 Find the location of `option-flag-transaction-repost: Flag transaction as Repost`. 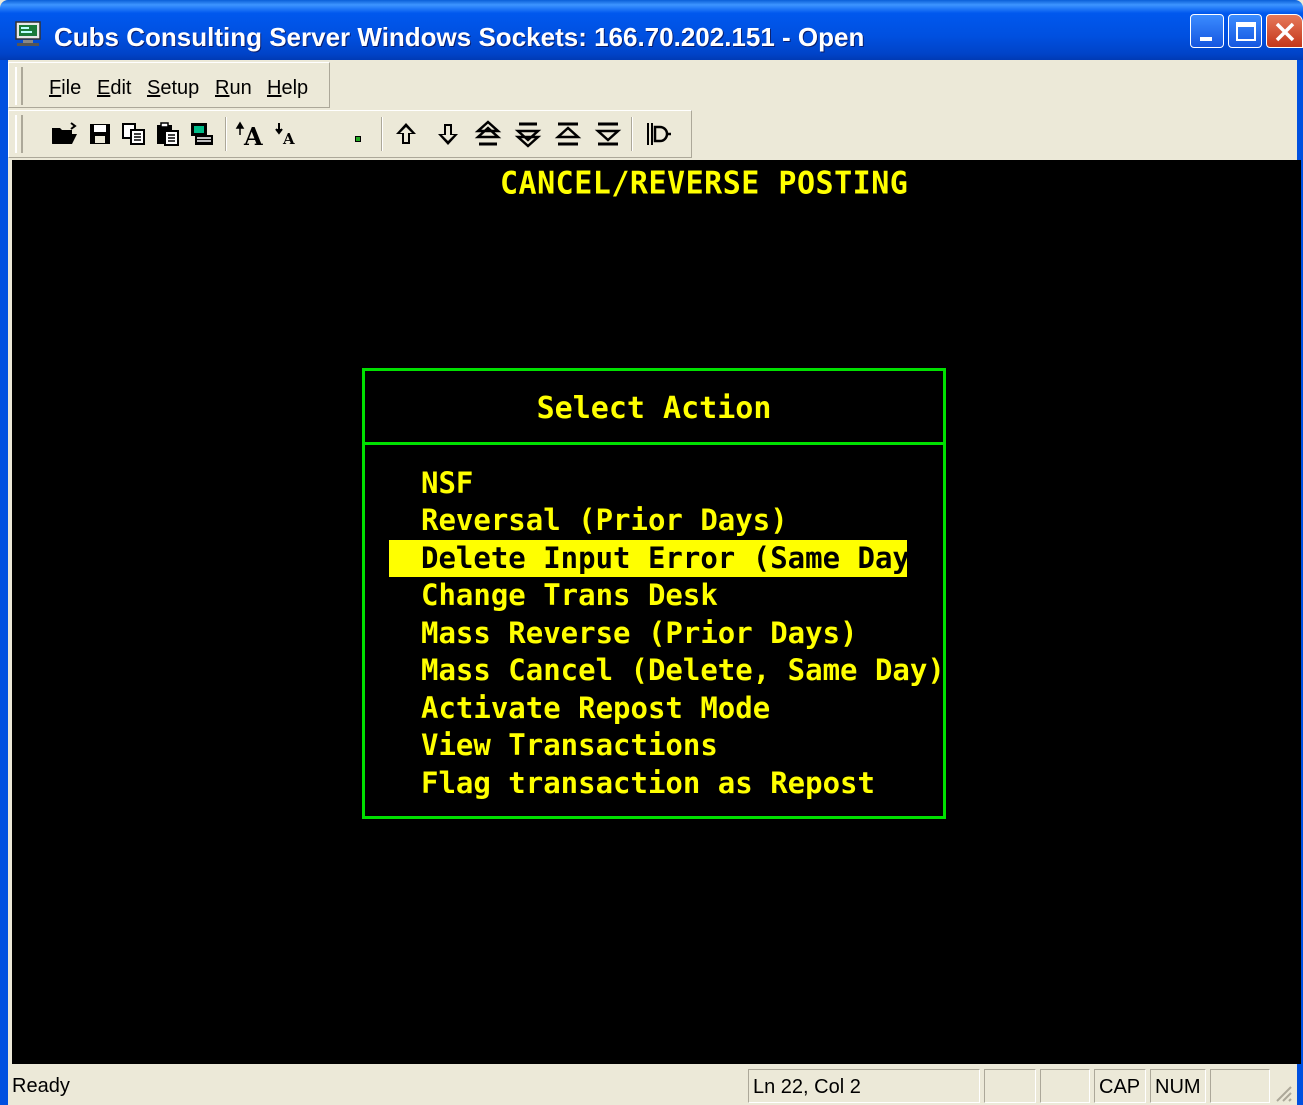

option-flag-transaction-repost: Flag transaction as Repost is located at coordinates (648, 783).